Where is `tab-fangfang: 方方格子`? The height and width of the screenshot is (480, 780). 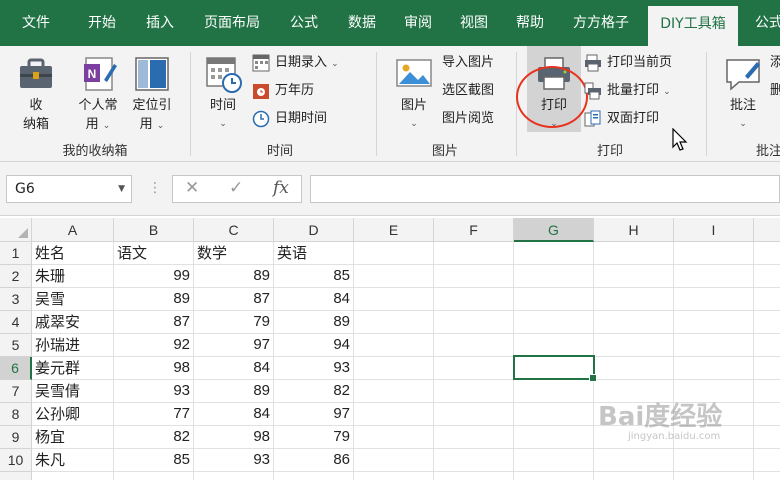
tab-fangfang: 方方格子 is located at coordinates (601, 23).